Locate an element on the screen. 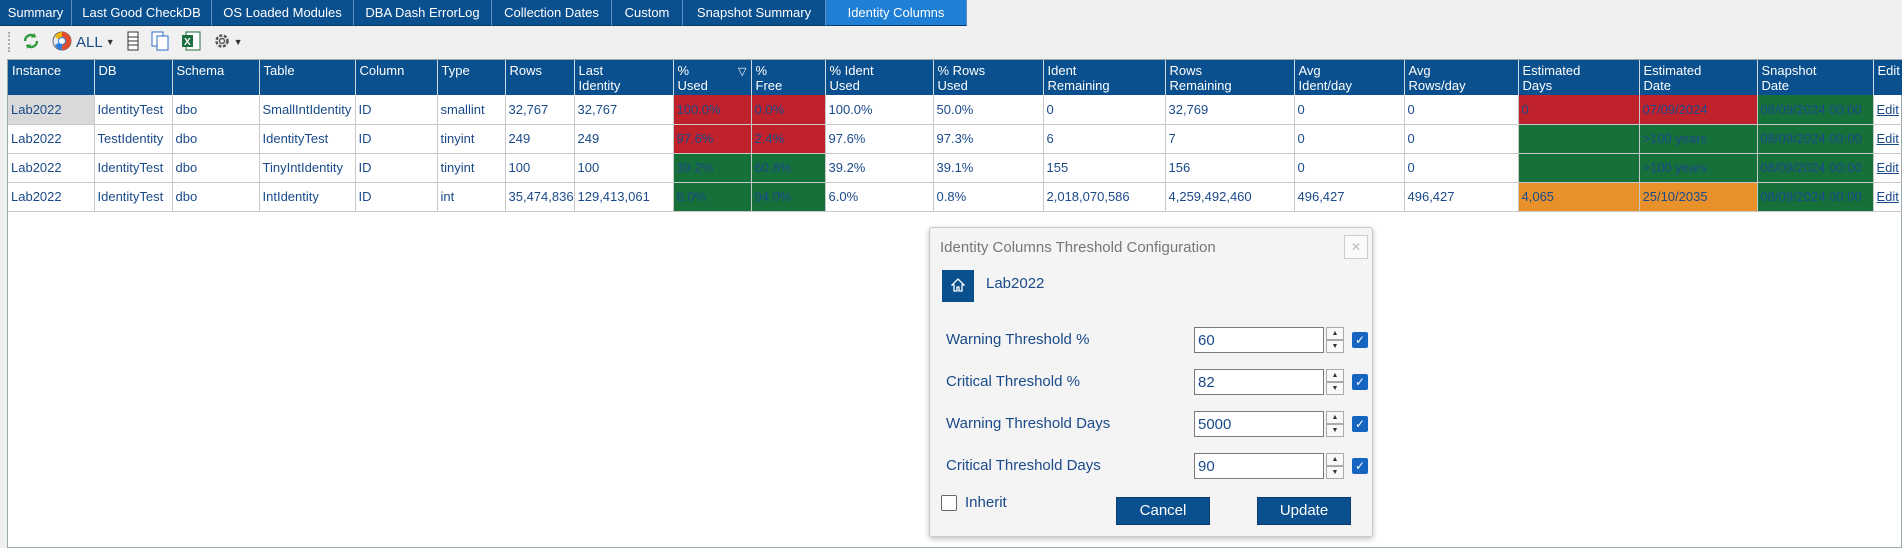 This screenshot has height=548, width=1902. column-header-rows: Rows is located at coordinates (540, 77).